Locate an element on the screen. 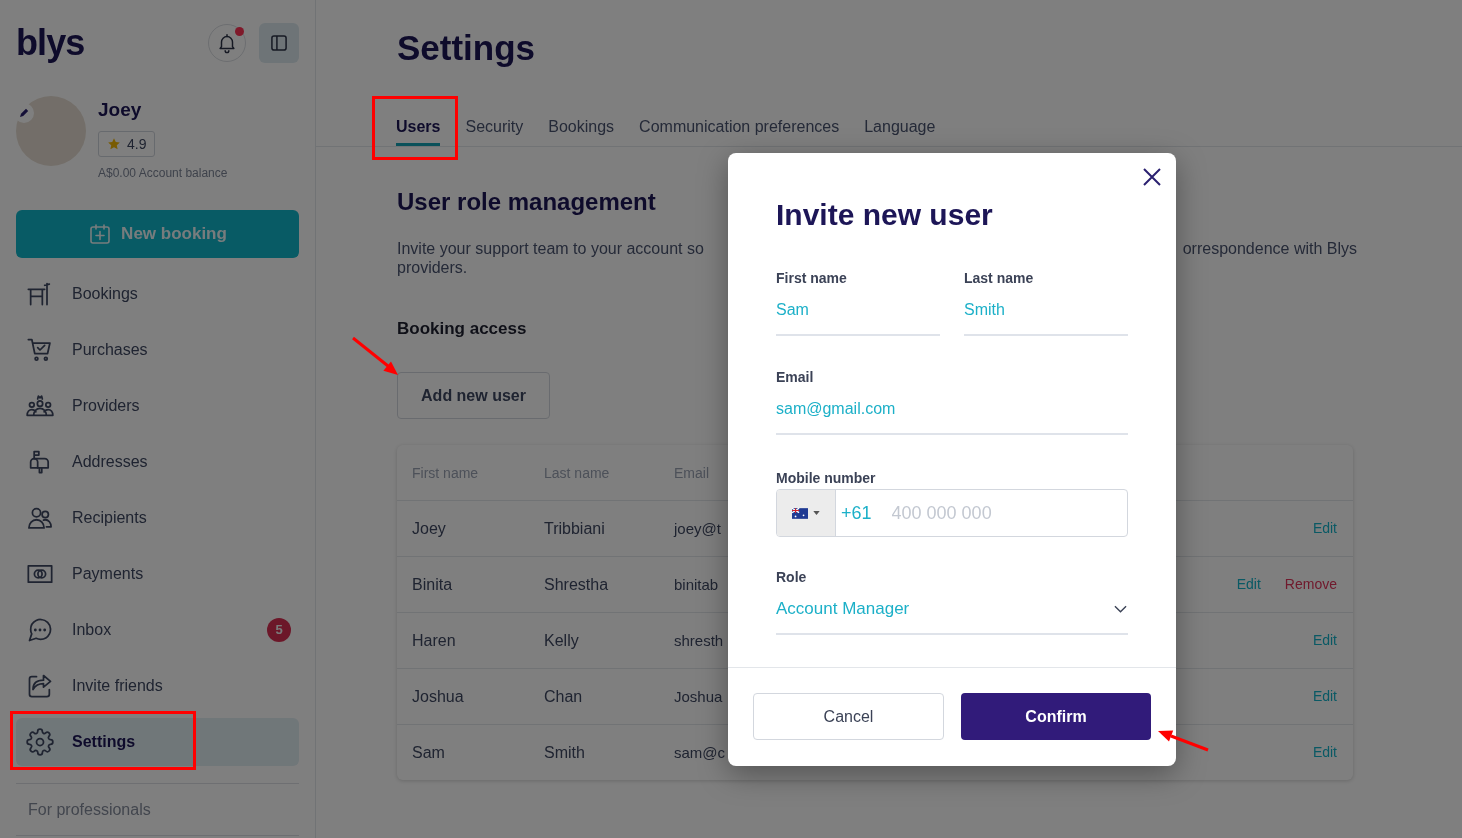  subsection-title: Booking access is located at coordinates (462, 329).